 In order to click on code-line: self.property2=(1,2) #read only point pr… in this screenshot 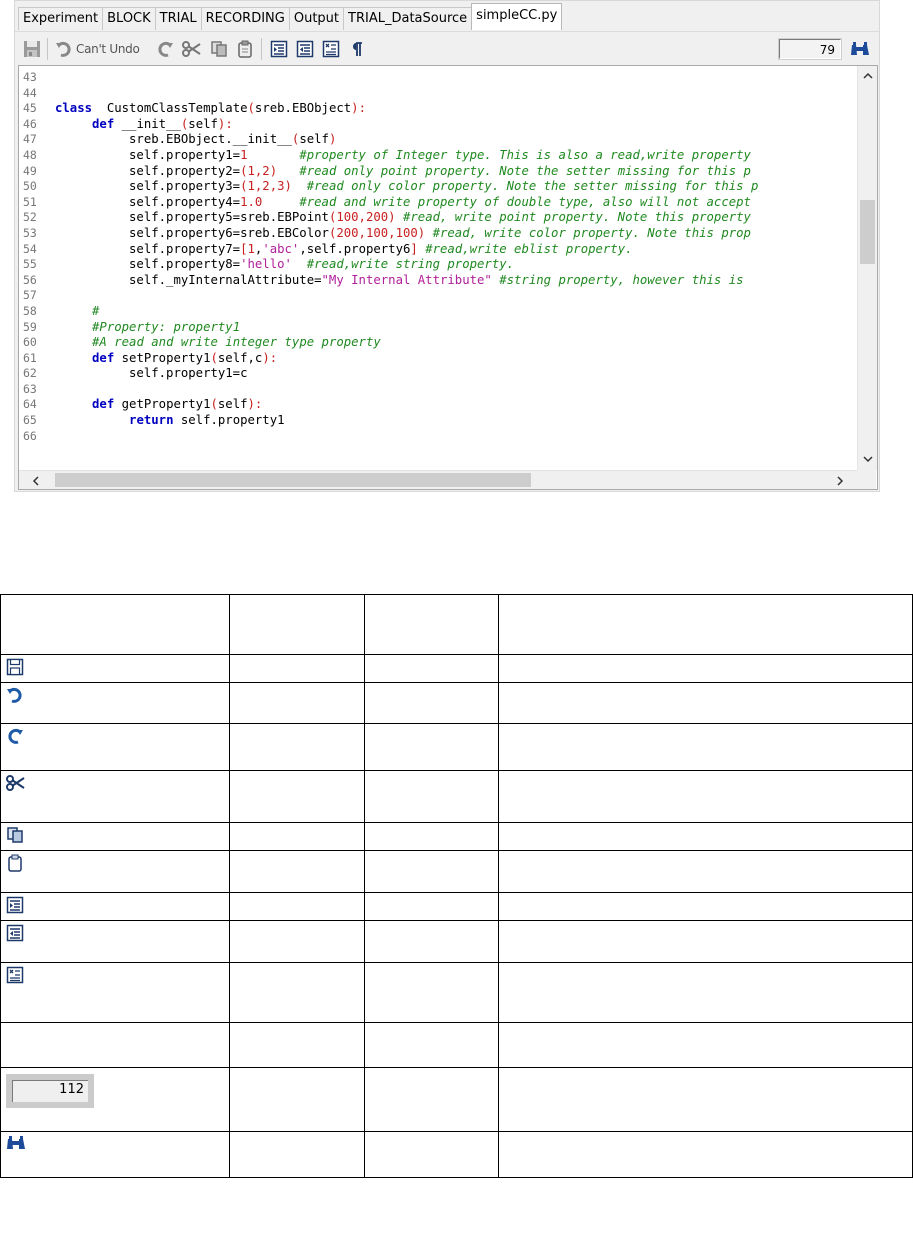, I will do `click(456, 172)`.